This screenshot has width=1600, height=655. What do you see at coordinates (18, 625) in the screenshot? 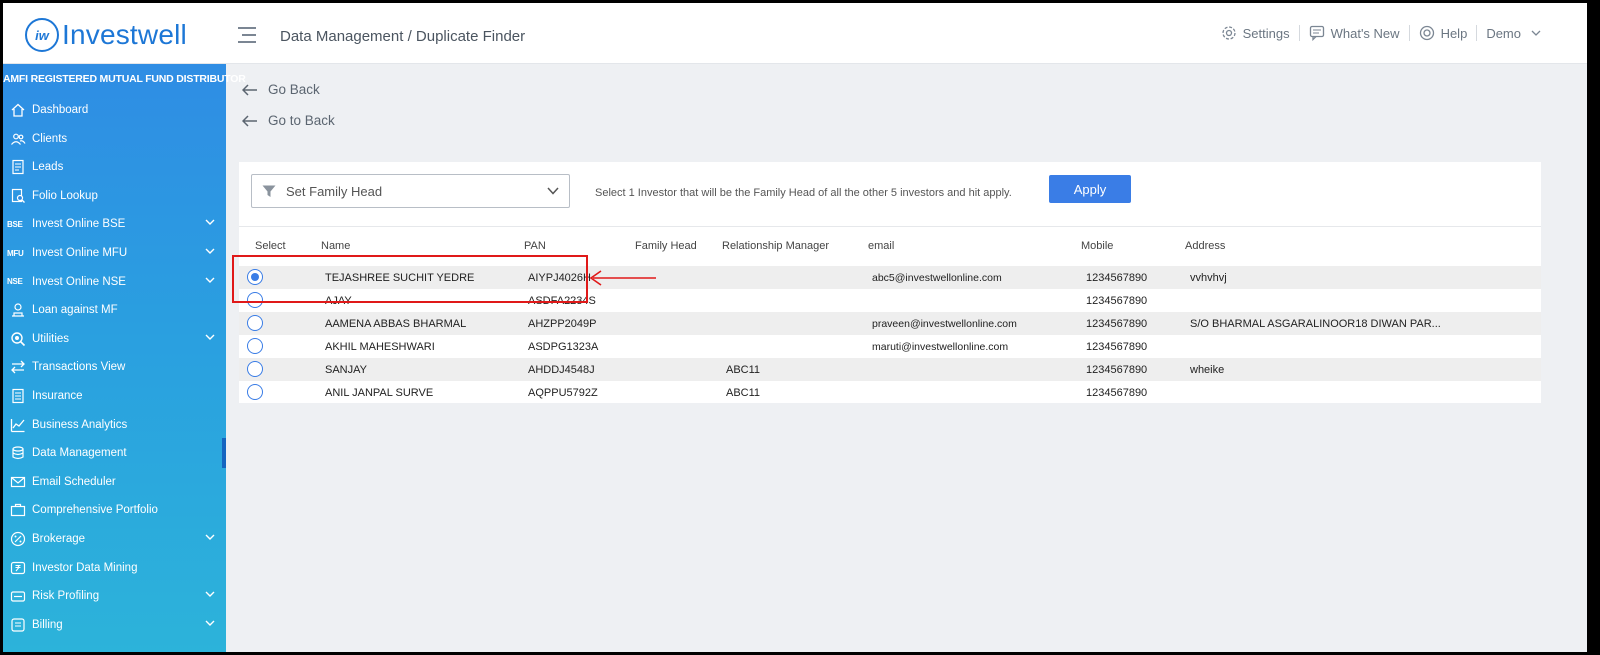
I see `billing-icon` at bounding box center [18, 625].